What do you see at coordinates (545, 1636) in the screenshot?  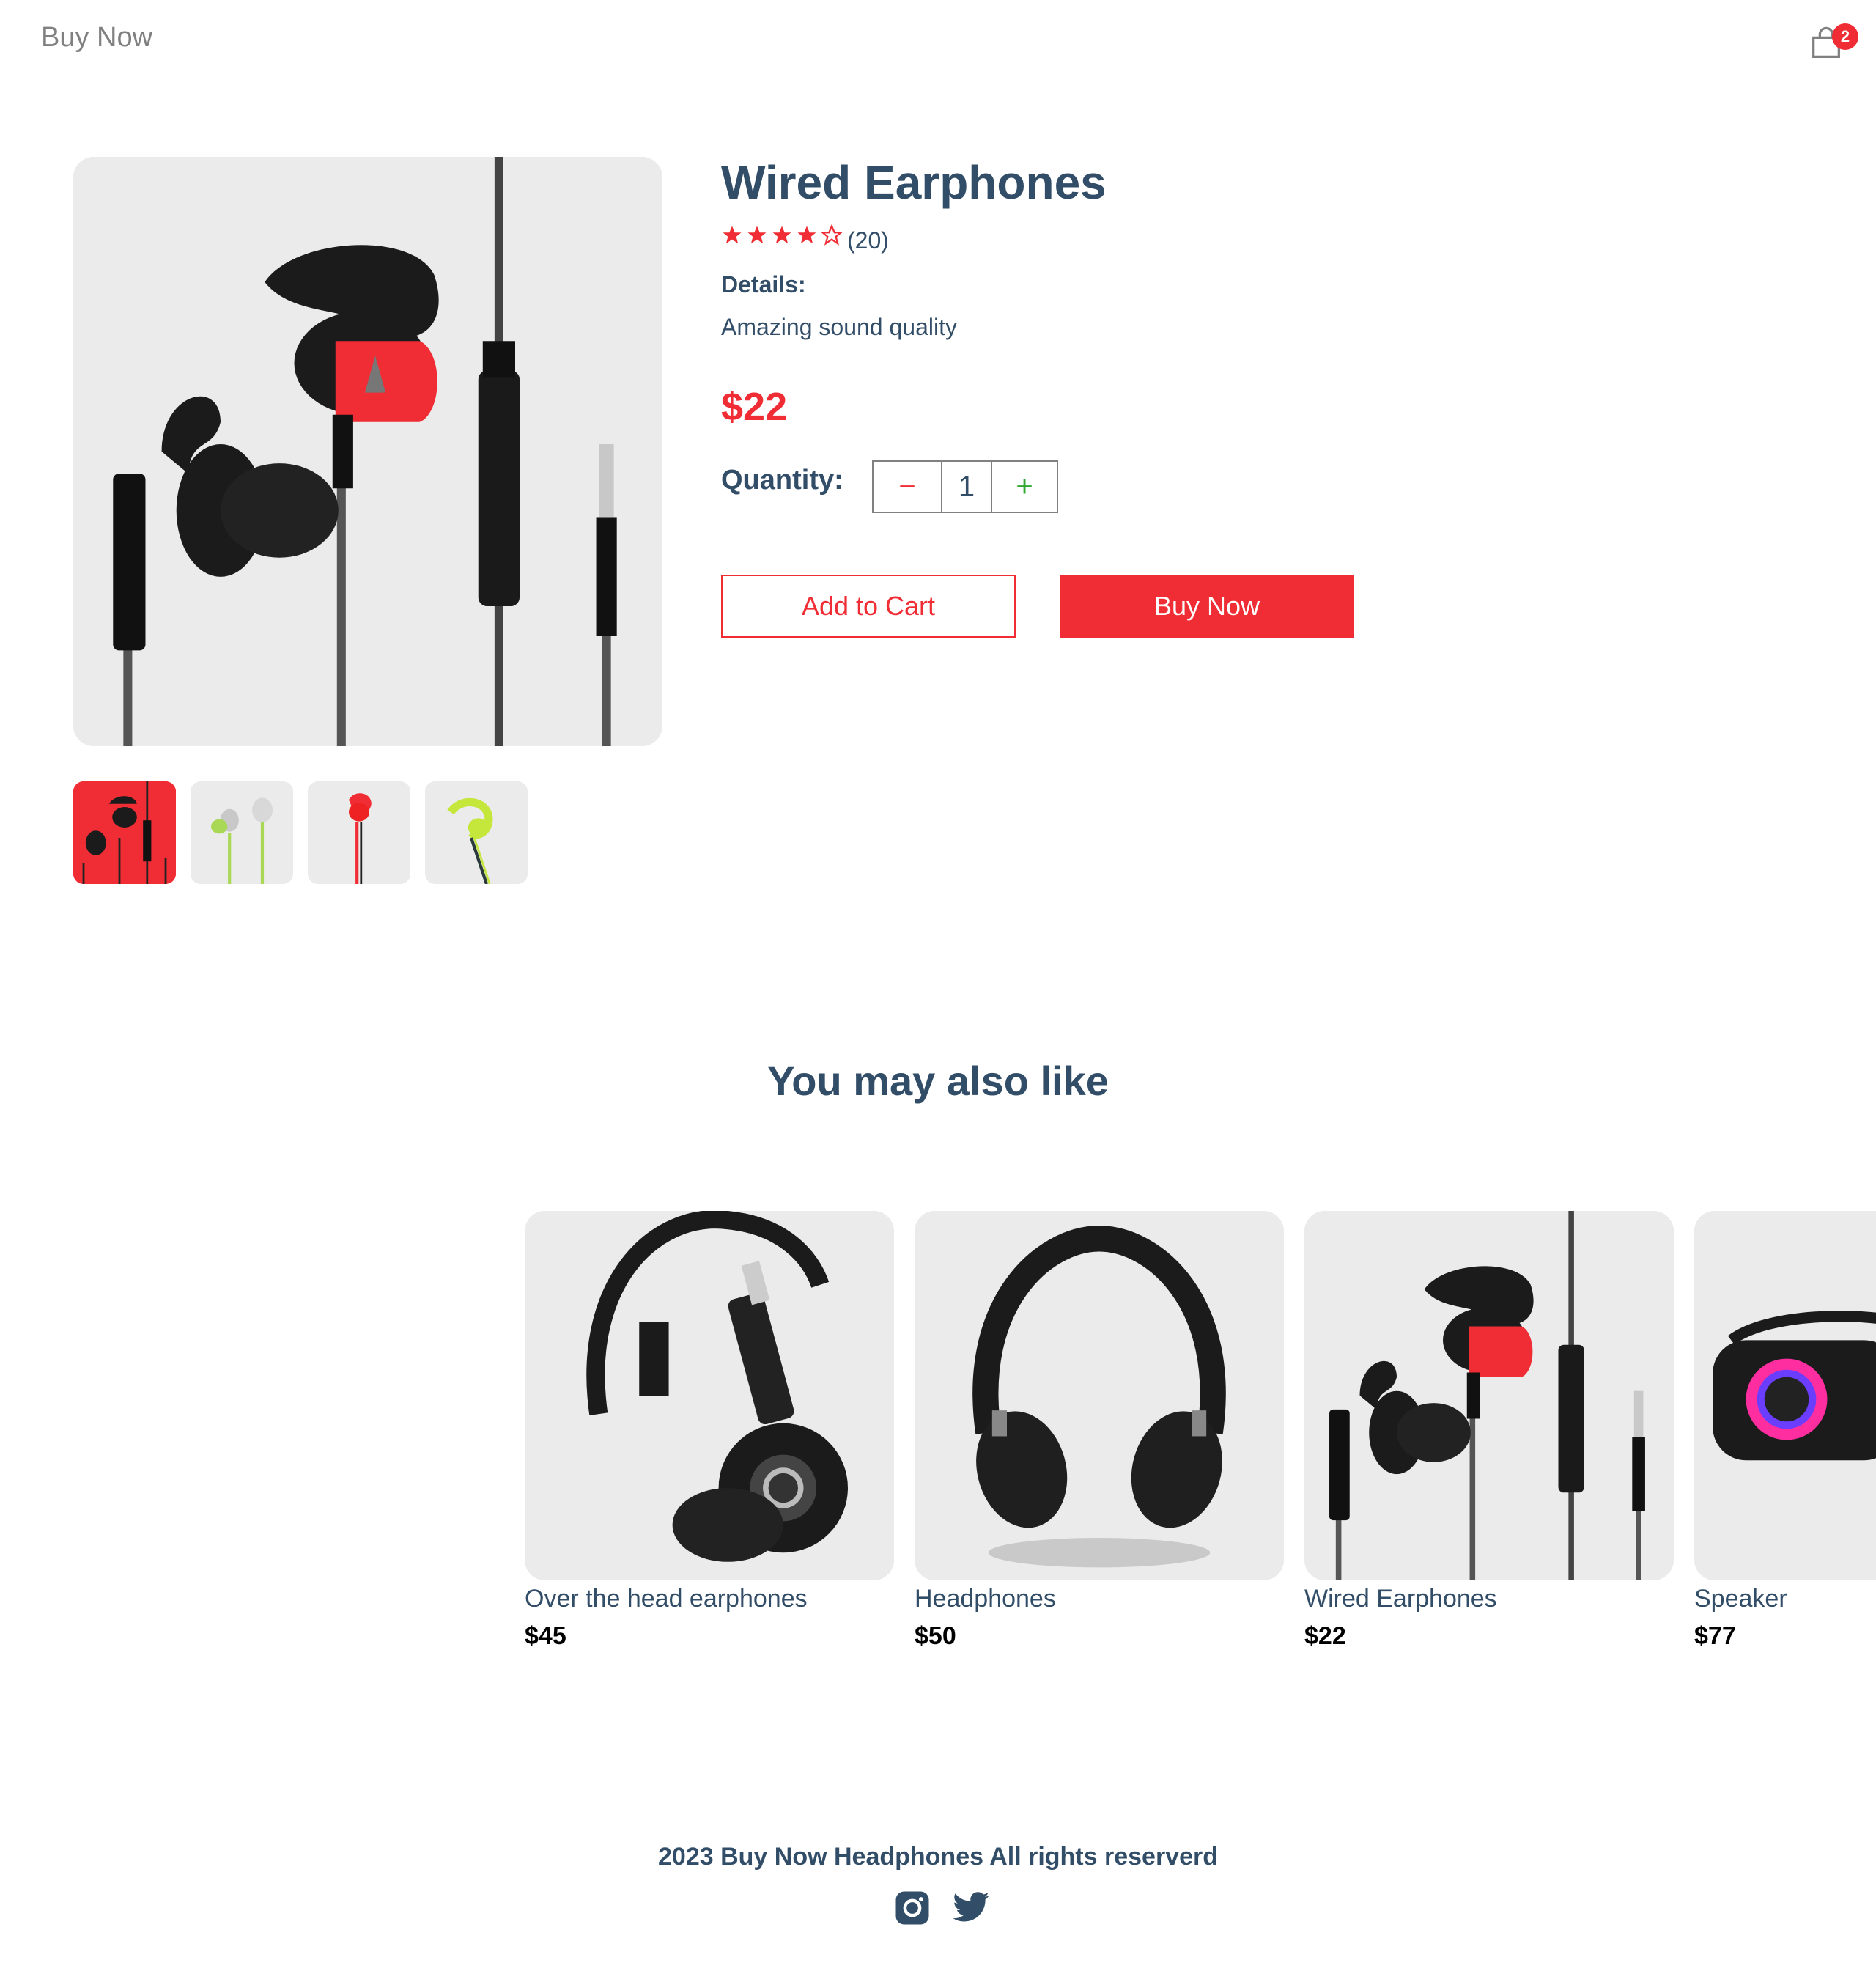 I see `product-card-price: $45` at bounding box center [545, 1636].